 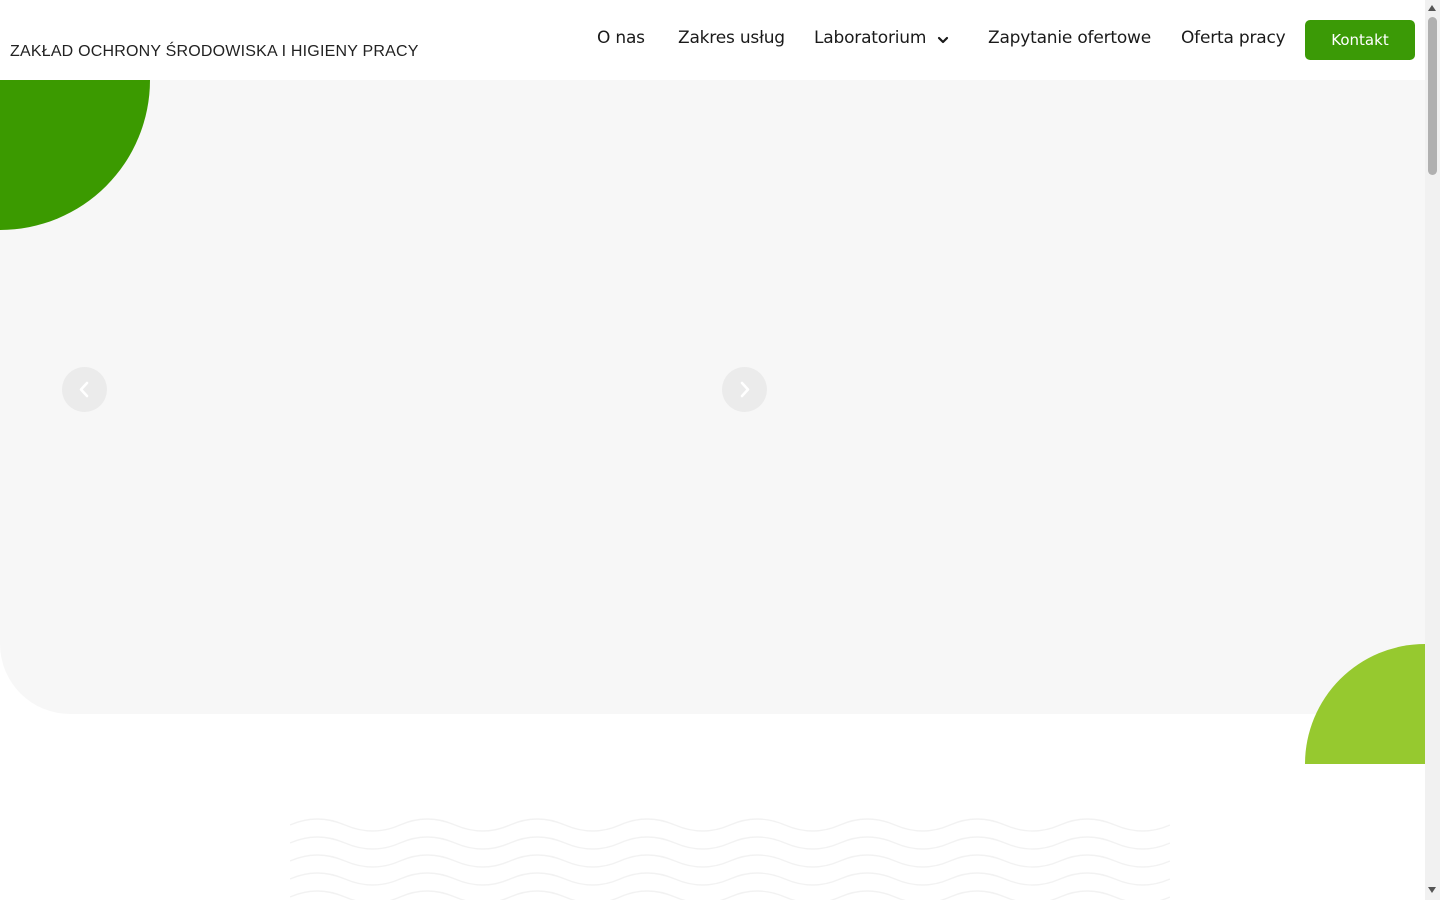 I want to click on scroll-up-arrow-icon, so click(x=1432, y=8).